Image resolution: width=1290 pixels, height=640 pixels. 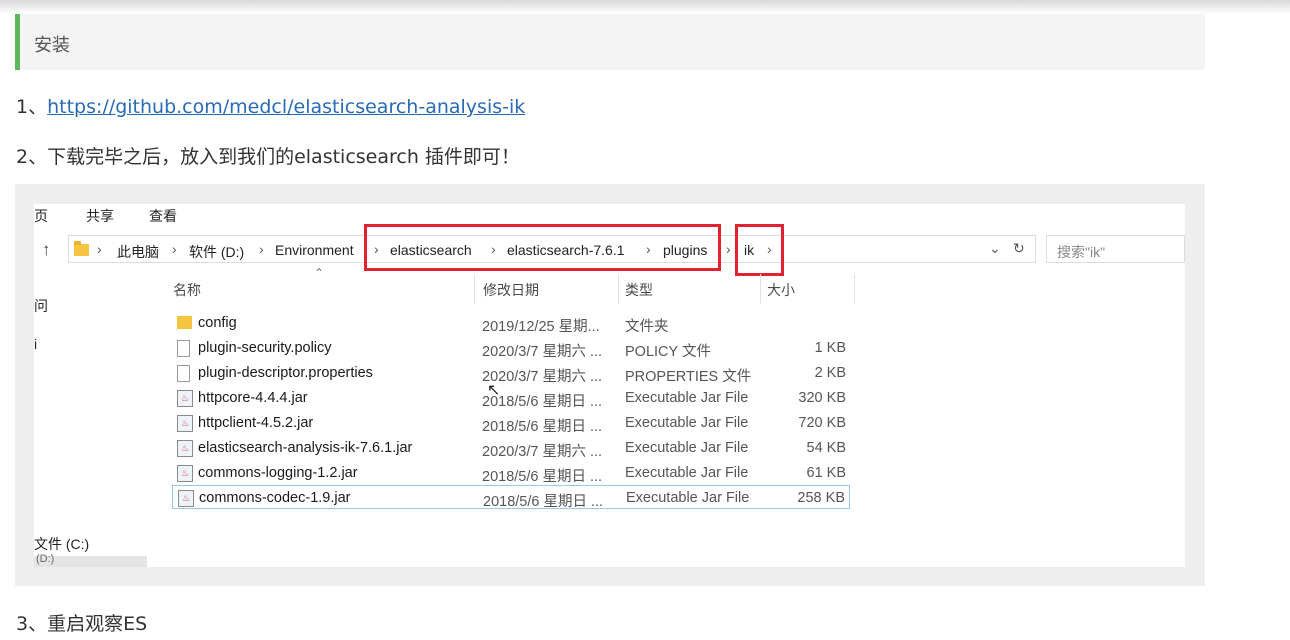 What do you see at coordinates (1115, 249) in the screenshot?
I see `search-input: 搜索"ik"` at bounding box center [1115, 249].